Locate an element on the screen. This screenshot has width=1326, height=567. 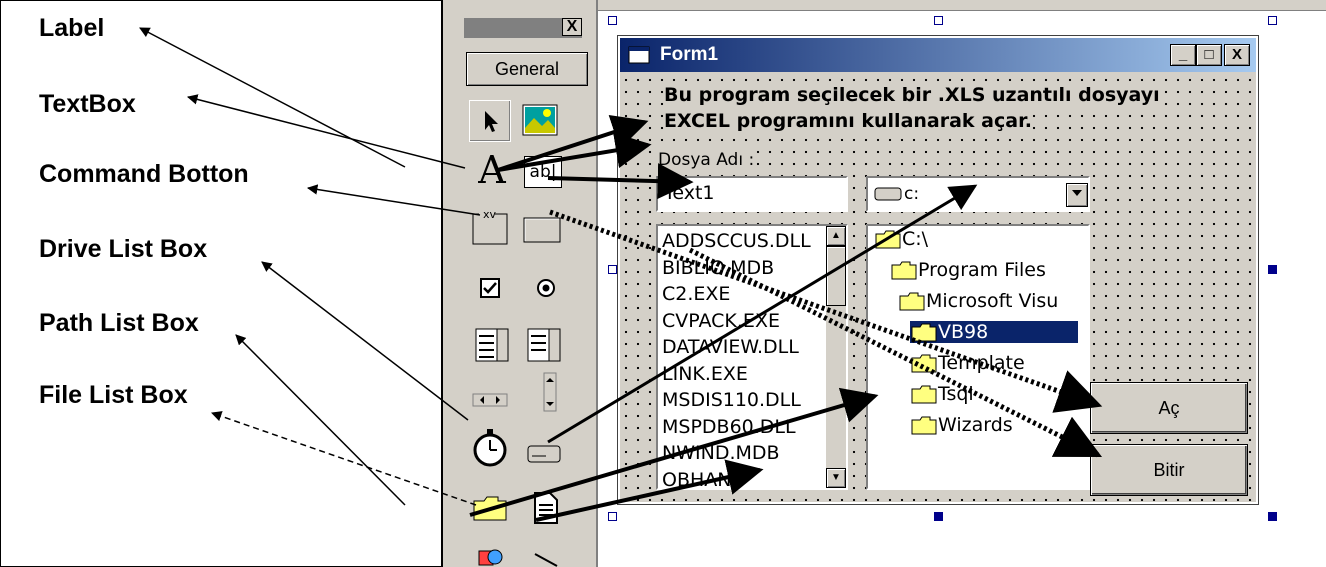
handle-top-left is located at coordinates (612, 20).